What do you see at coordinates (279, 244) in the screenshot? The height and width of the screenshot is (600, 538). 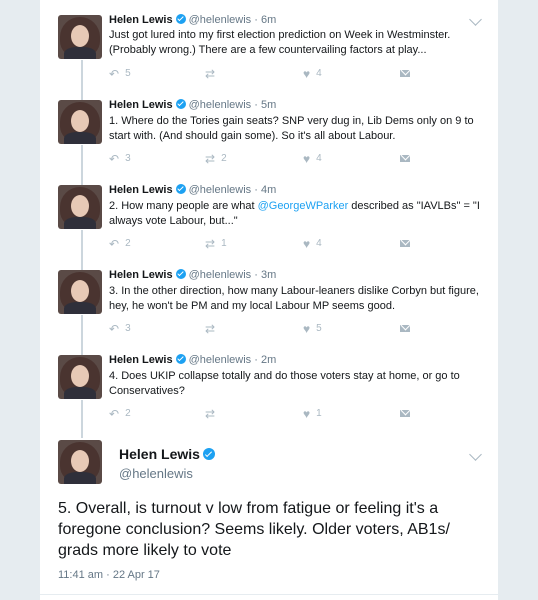 I see `tweet-actions: ↶ 2 ⇄ 1 ♥ 4` at bounding box center [279, 244].